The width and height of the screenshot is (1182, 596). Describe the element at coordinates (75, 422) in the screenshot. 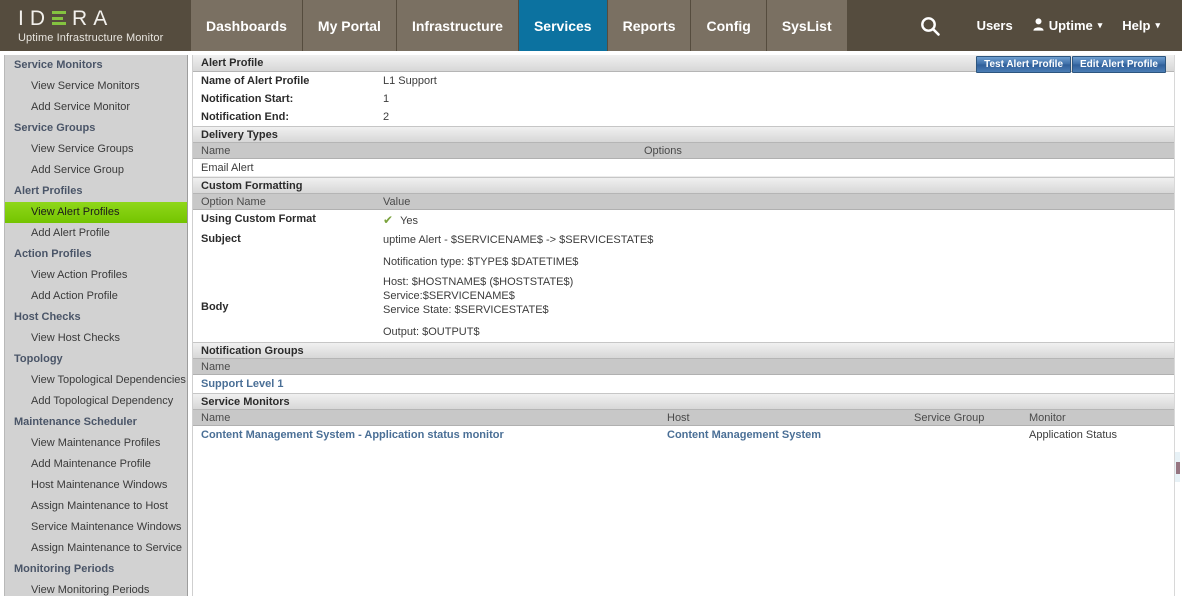

I see `sidebar-group-maintenance-scheduler: Maintenance Scheduler` at that location.